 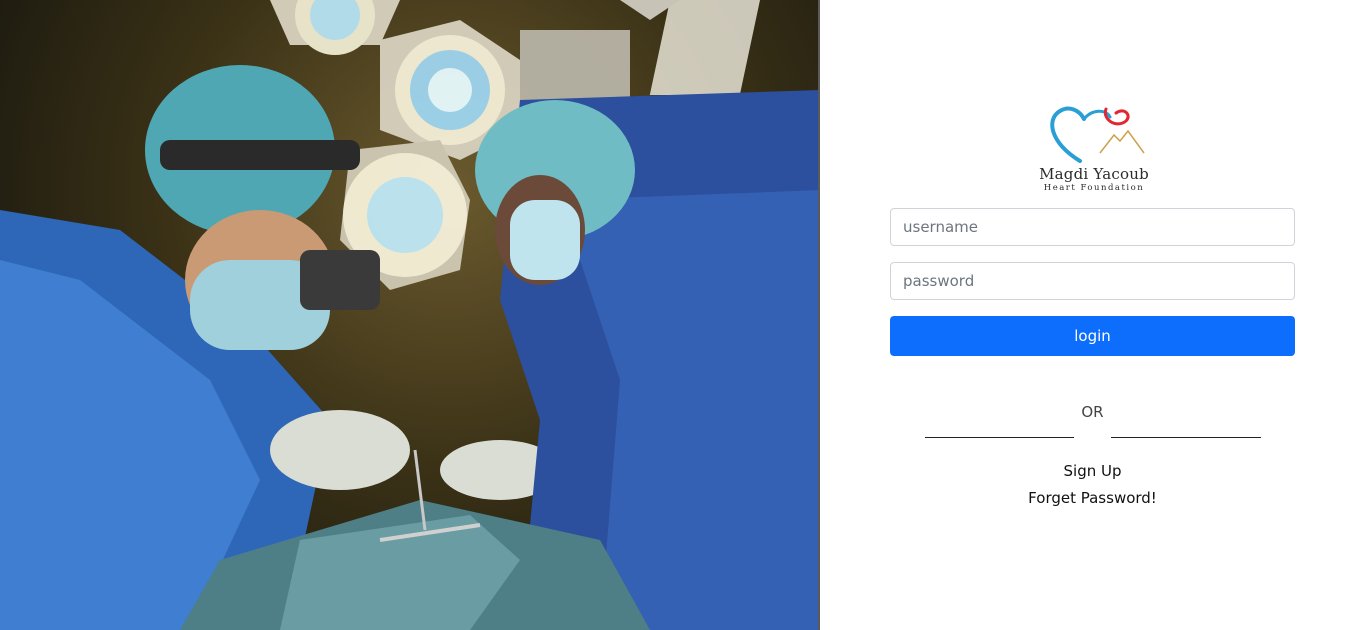 I want to click on separator-line-left, so click(x=999, y=437).